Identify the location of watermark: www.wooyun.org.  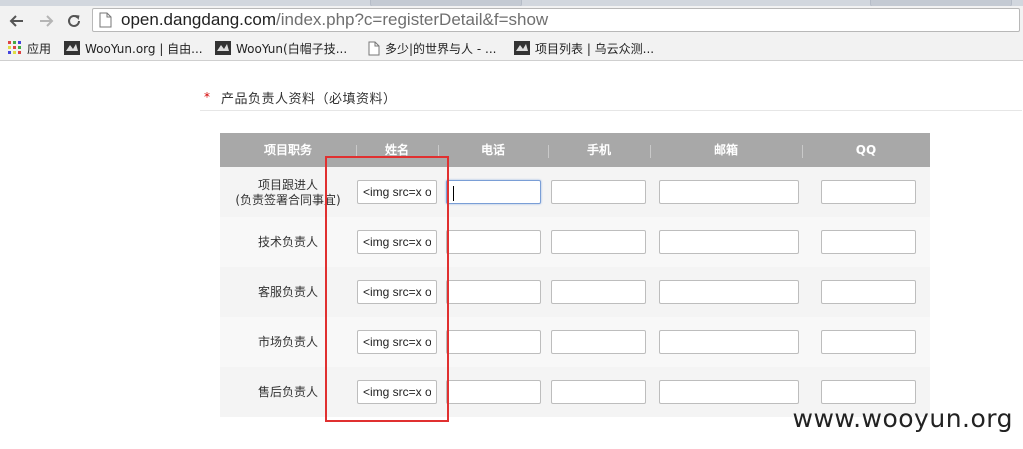
(902, 418).